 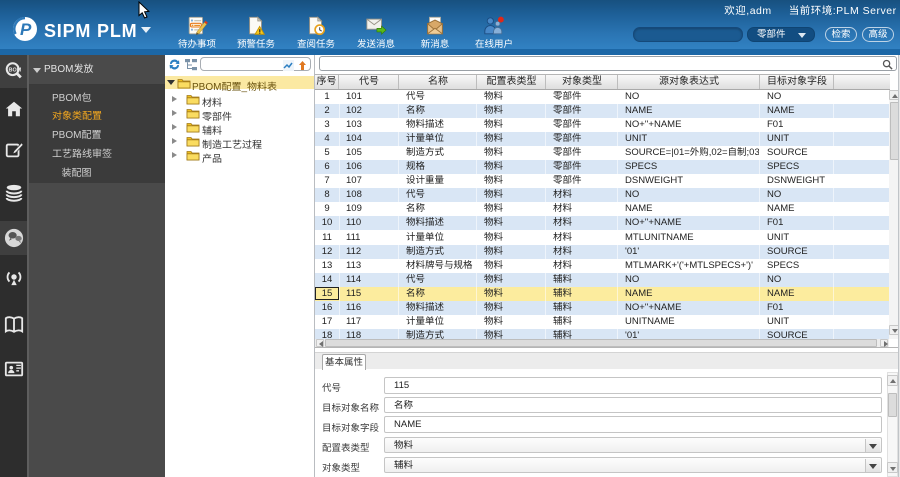 What do you see at coordinates (15, 70) in the screenshot?
I see `svg-text: BOM` at bounding box center [15, 70].